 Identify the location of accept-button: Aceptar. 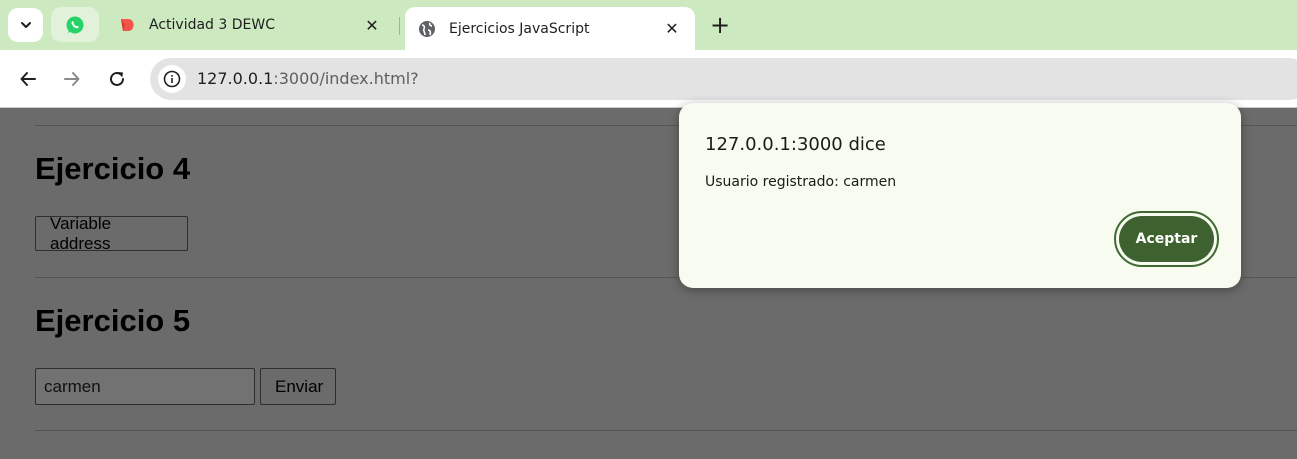
(1166, 239).